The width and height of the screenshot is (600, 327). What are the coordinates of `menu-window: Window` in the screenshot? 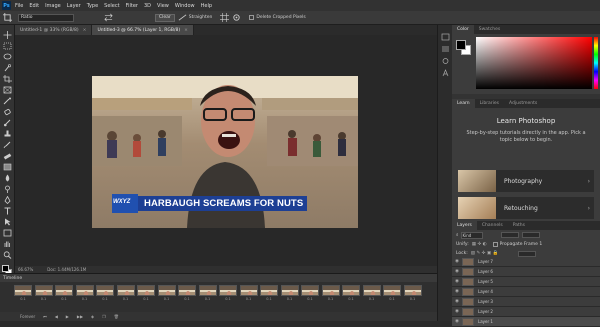 It's located at (185, 6).